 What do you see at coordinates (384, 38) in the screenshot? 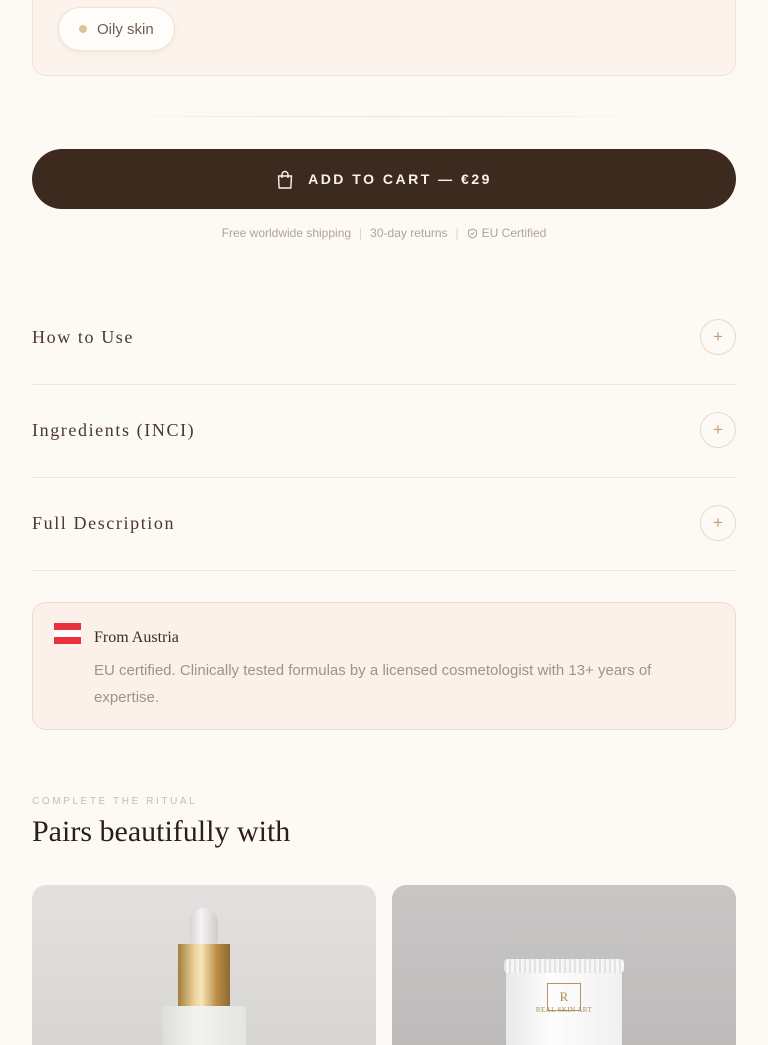
I see `skin-type-card: Oily skin` at bounding box center [384, 38].